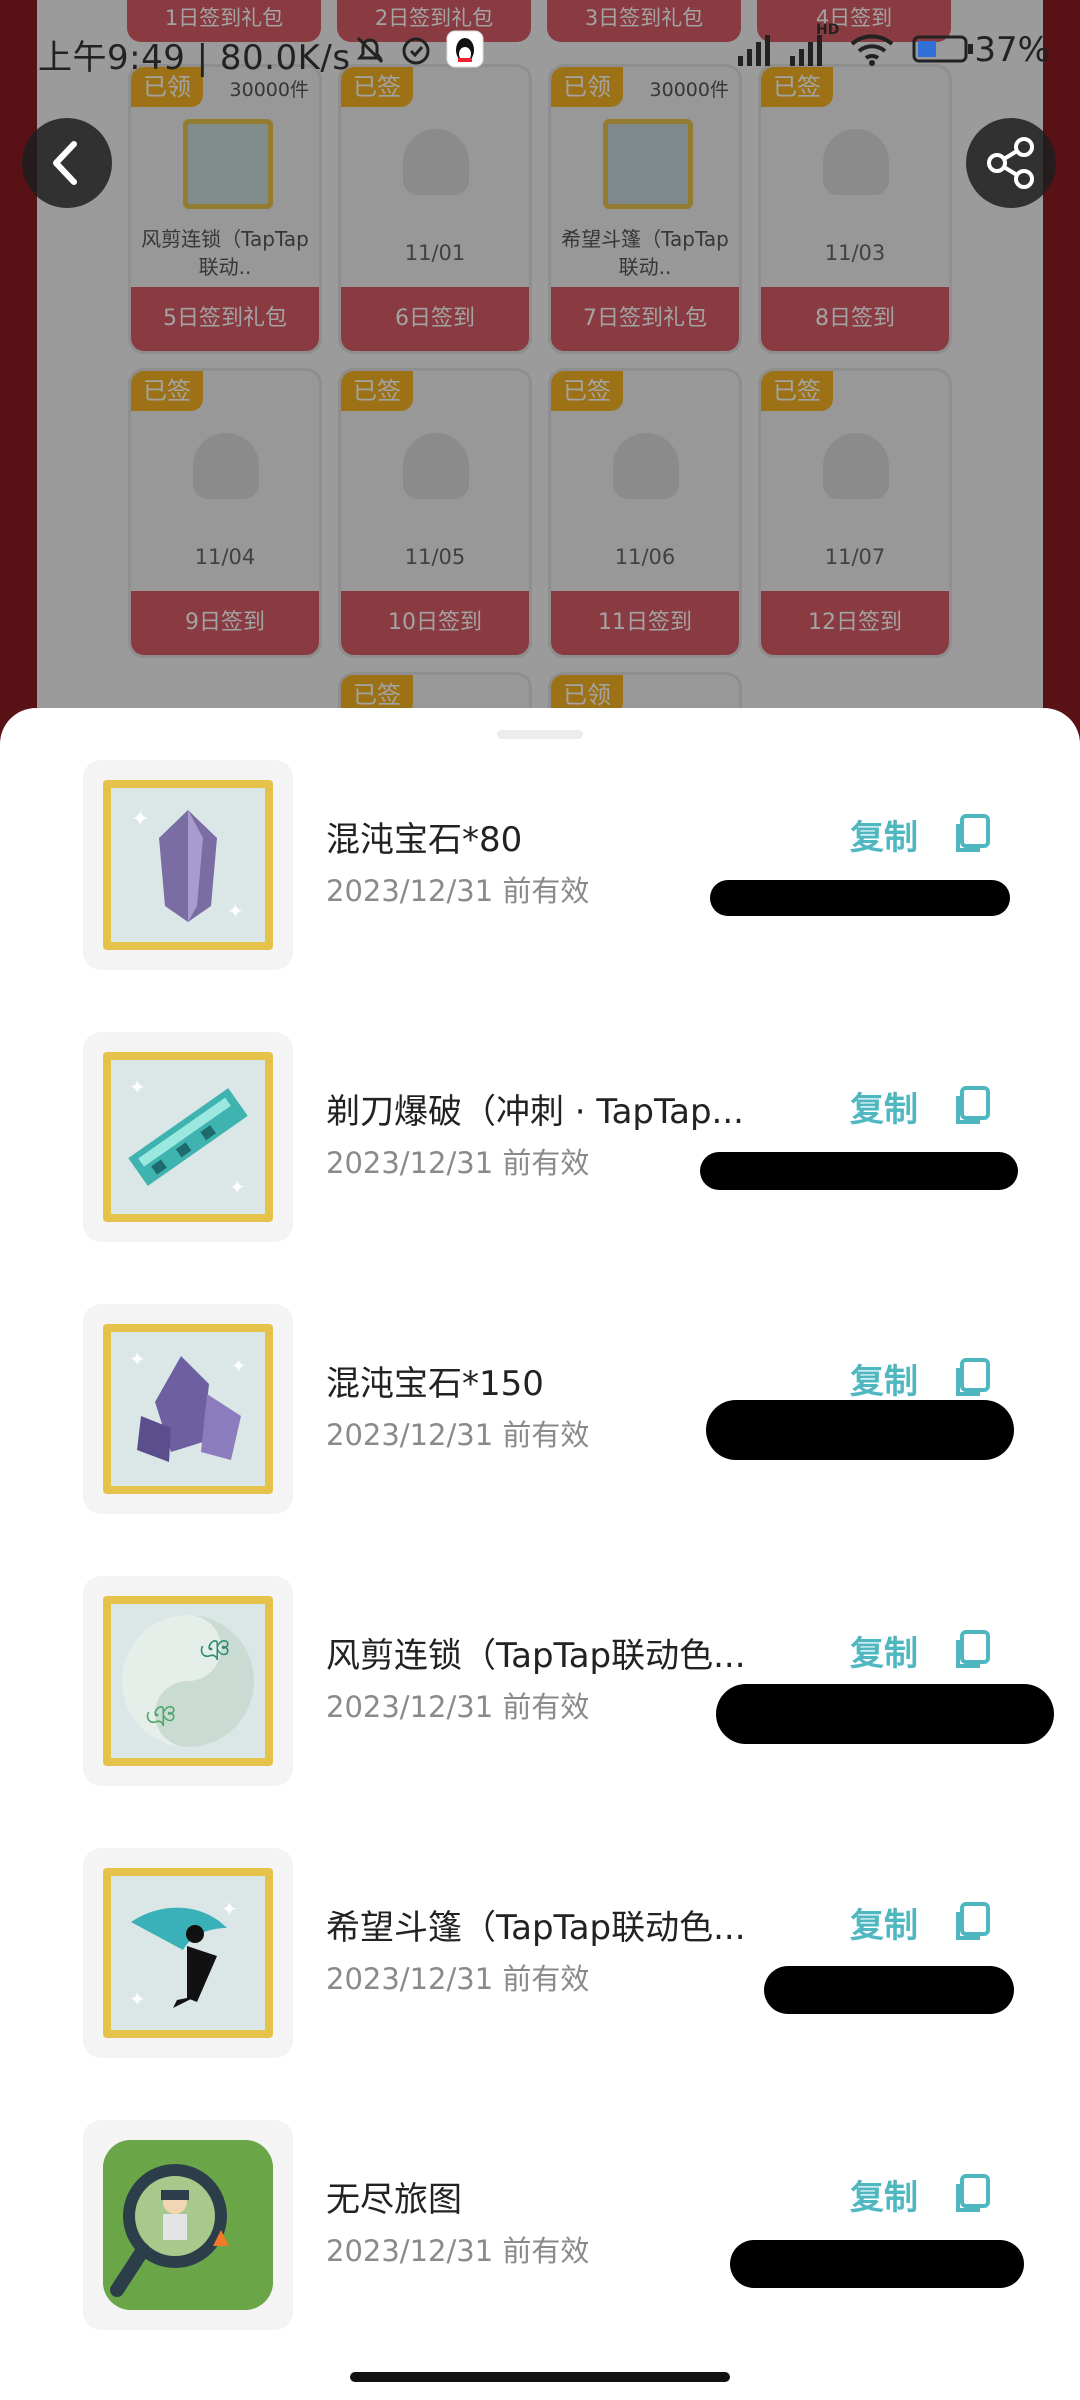  I want to click on wifi-icon, so click(872, 53).